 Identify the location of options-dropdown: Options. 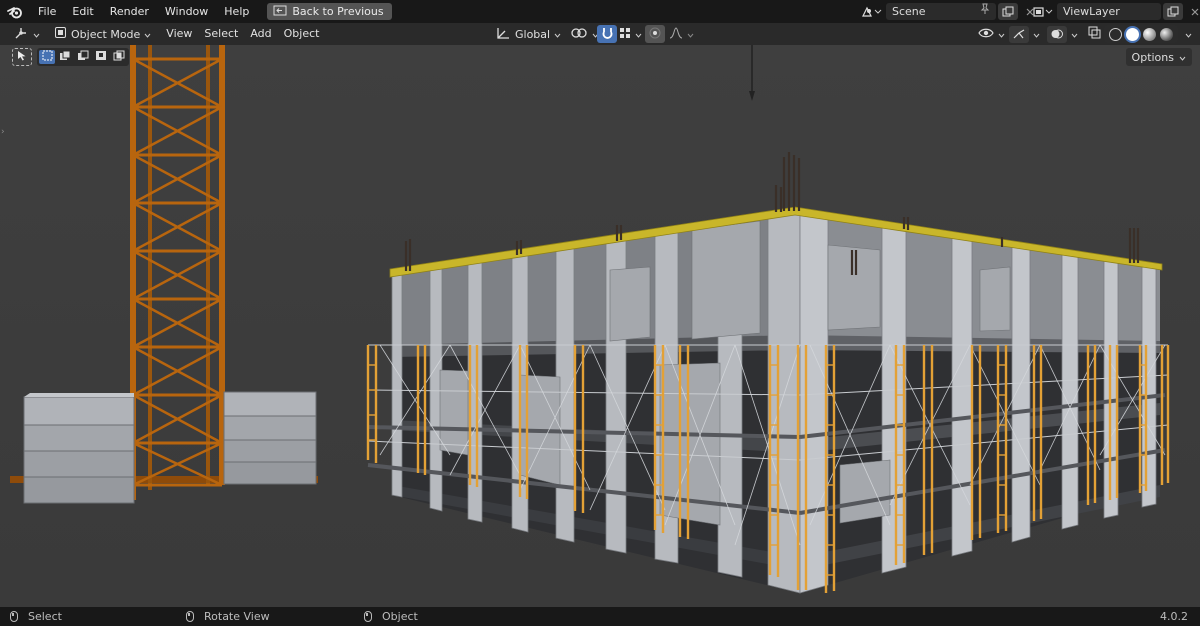
(1158, 57).